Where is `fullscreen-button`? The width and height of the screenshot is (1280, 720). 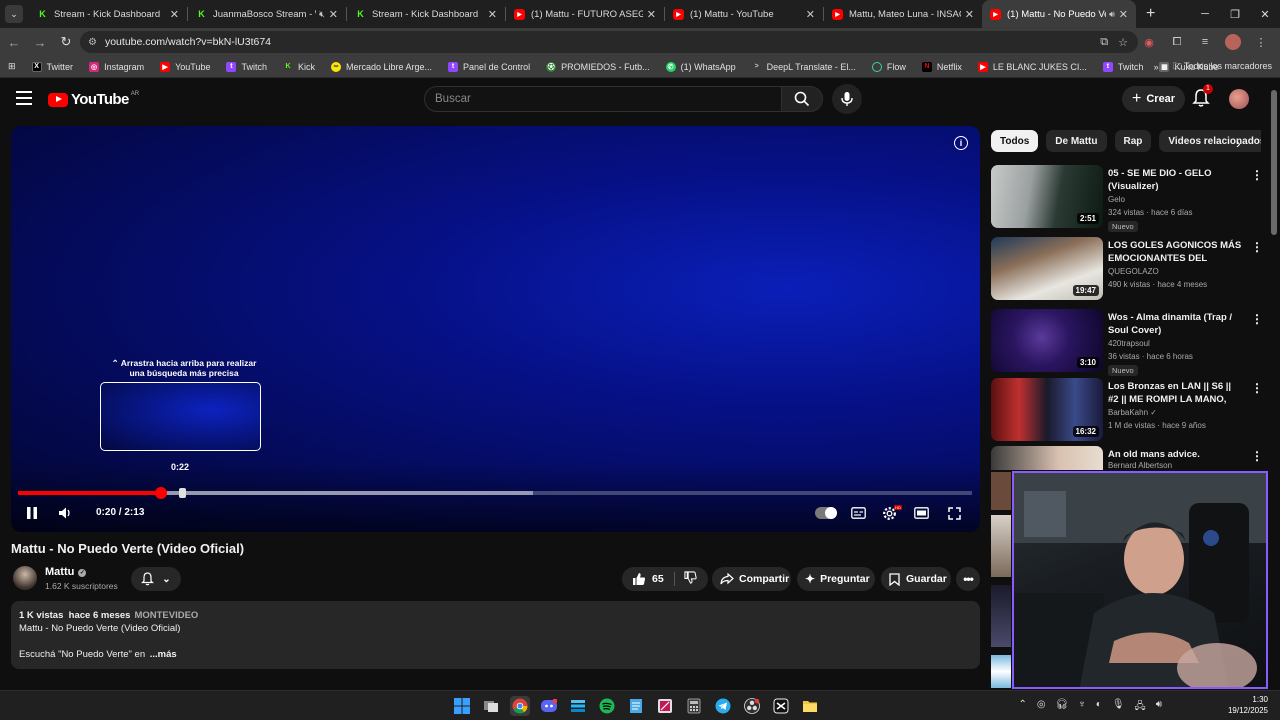
fullscreen-button is located at coordinates (954, 513).